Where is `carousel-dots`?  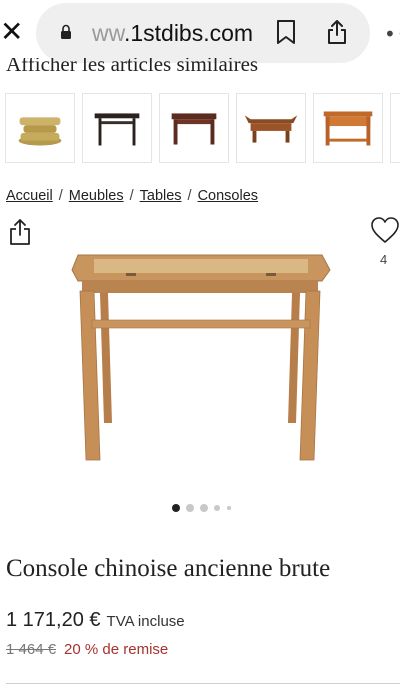
carousel-dots is located at coordinates (205, 509).